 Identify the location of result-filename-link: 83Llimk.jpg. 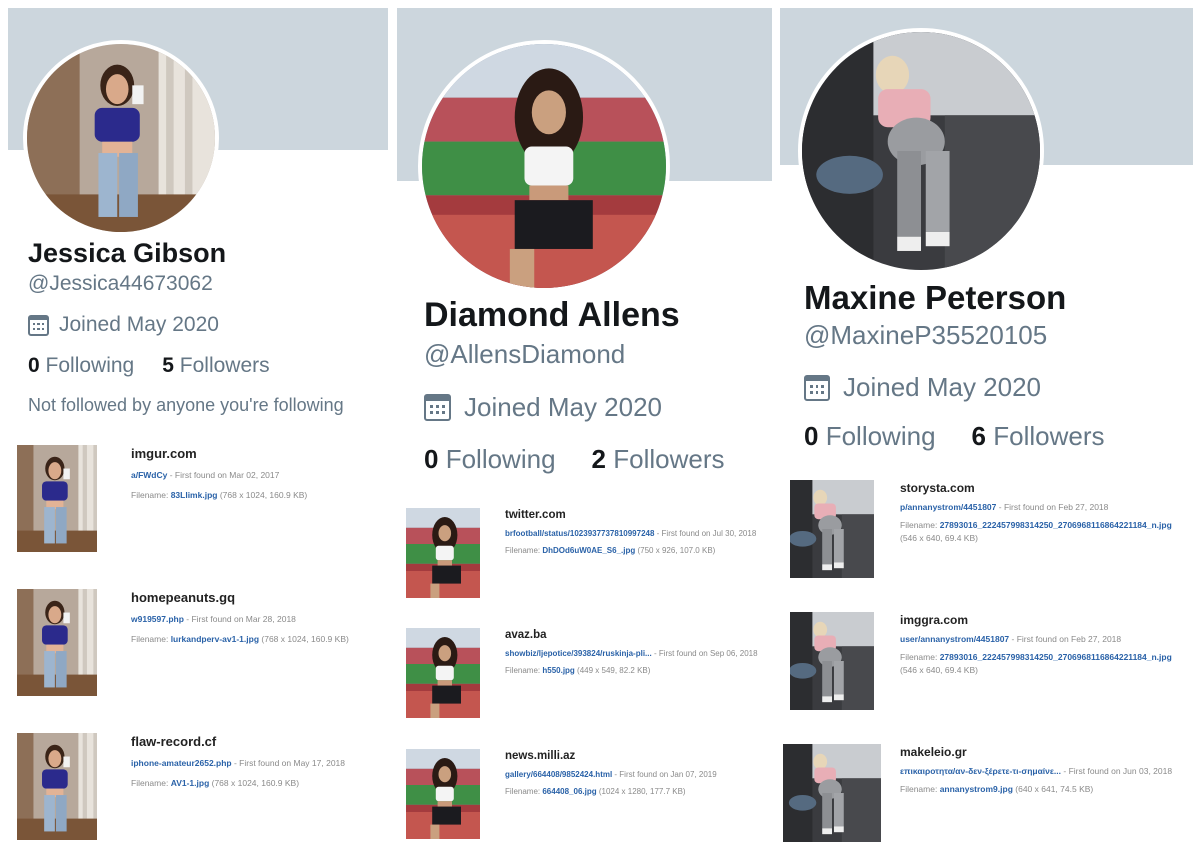
(194, 495).